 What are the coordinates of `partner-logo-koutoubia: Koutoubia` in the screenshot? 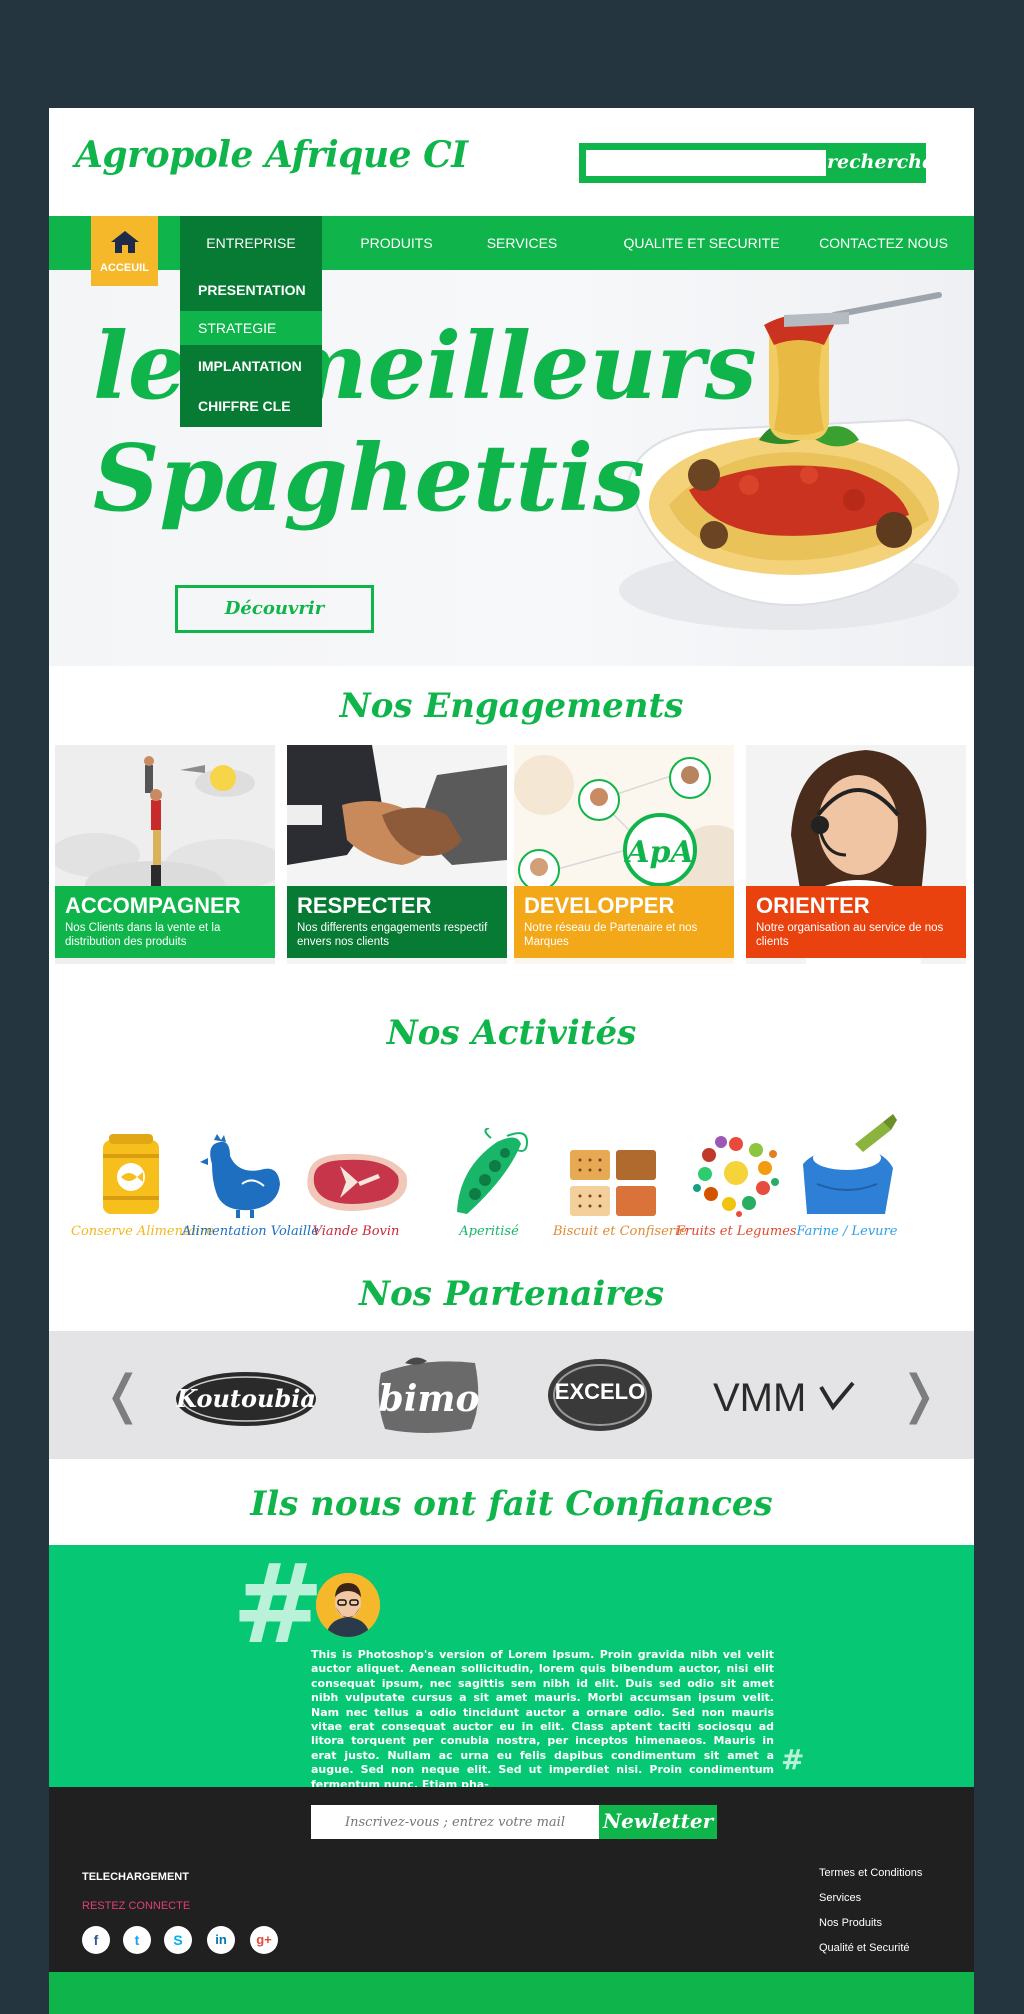 It's located at (246, 1399).